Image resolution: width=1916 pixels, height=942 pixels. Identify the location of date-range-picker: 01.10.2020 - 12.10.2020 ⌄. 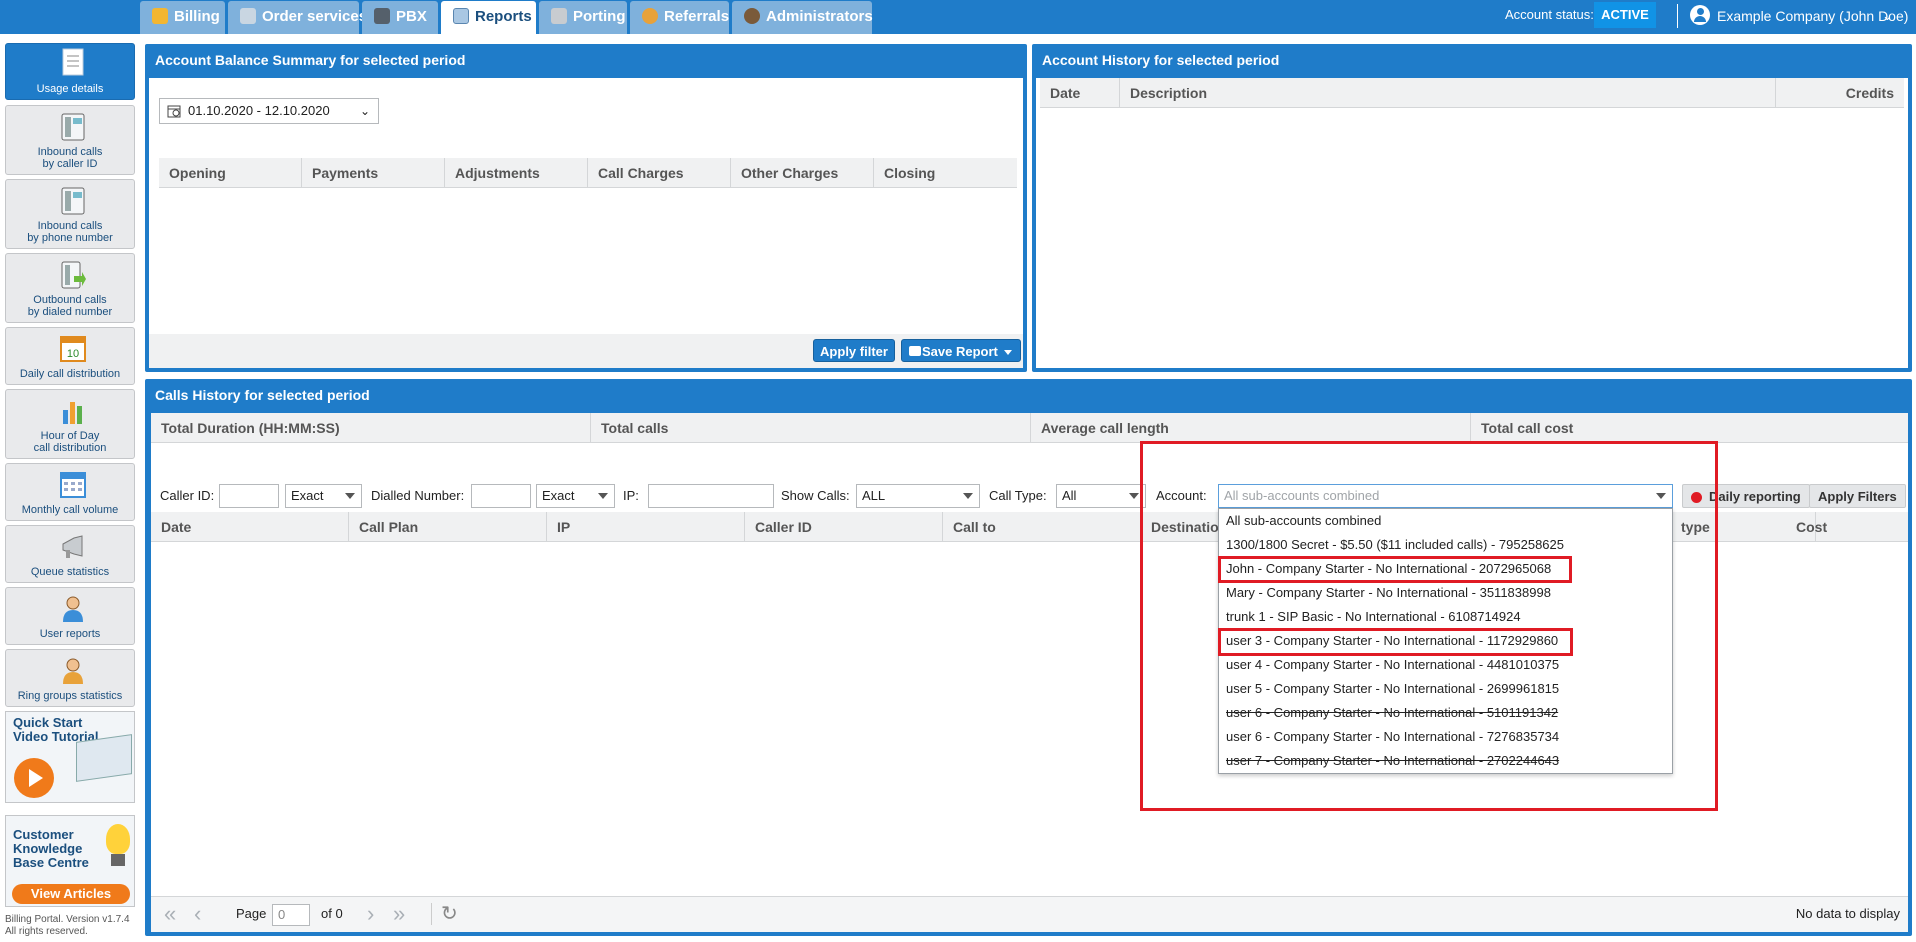
(269, 111).